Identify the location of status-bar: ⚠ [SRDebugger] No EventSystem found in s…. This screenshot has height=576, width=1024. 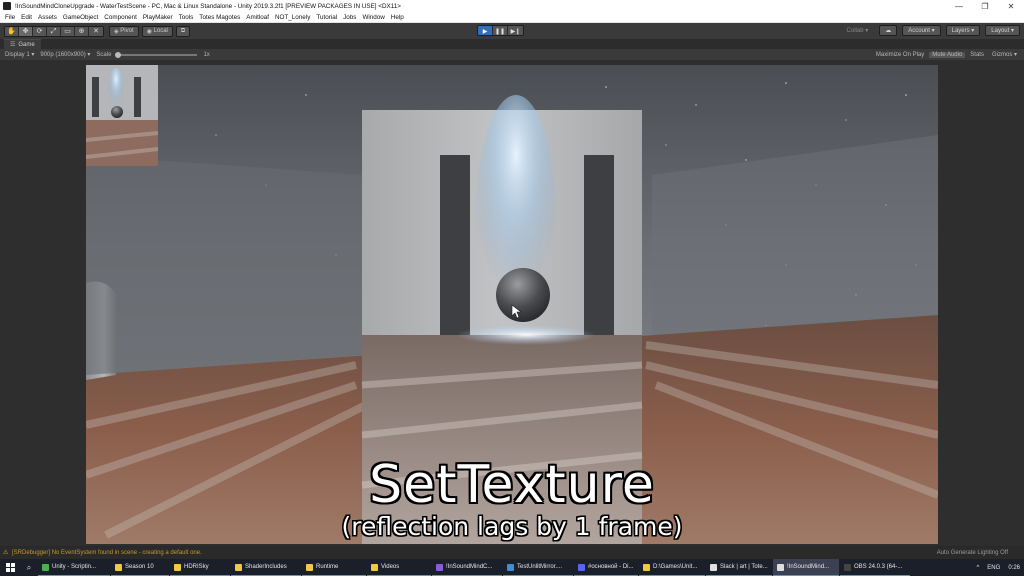
(512, 553).